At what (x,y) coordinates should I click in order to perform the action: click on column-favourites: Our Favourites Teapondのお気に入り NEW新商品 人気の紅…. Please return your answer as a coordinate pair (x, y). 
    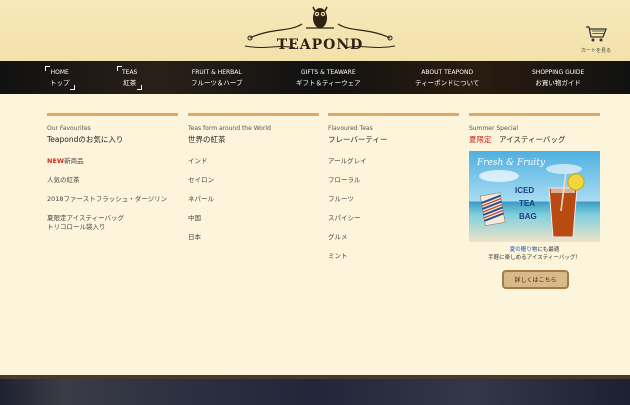
    Looking at the image, I should click on (112, 177).